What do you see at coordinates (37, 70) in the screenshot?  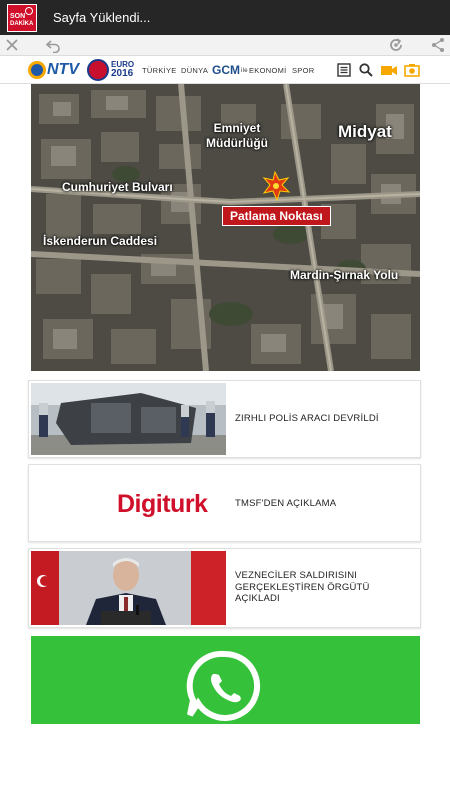 I see `ntv-globe-icon` at bounding box center [37, 70].